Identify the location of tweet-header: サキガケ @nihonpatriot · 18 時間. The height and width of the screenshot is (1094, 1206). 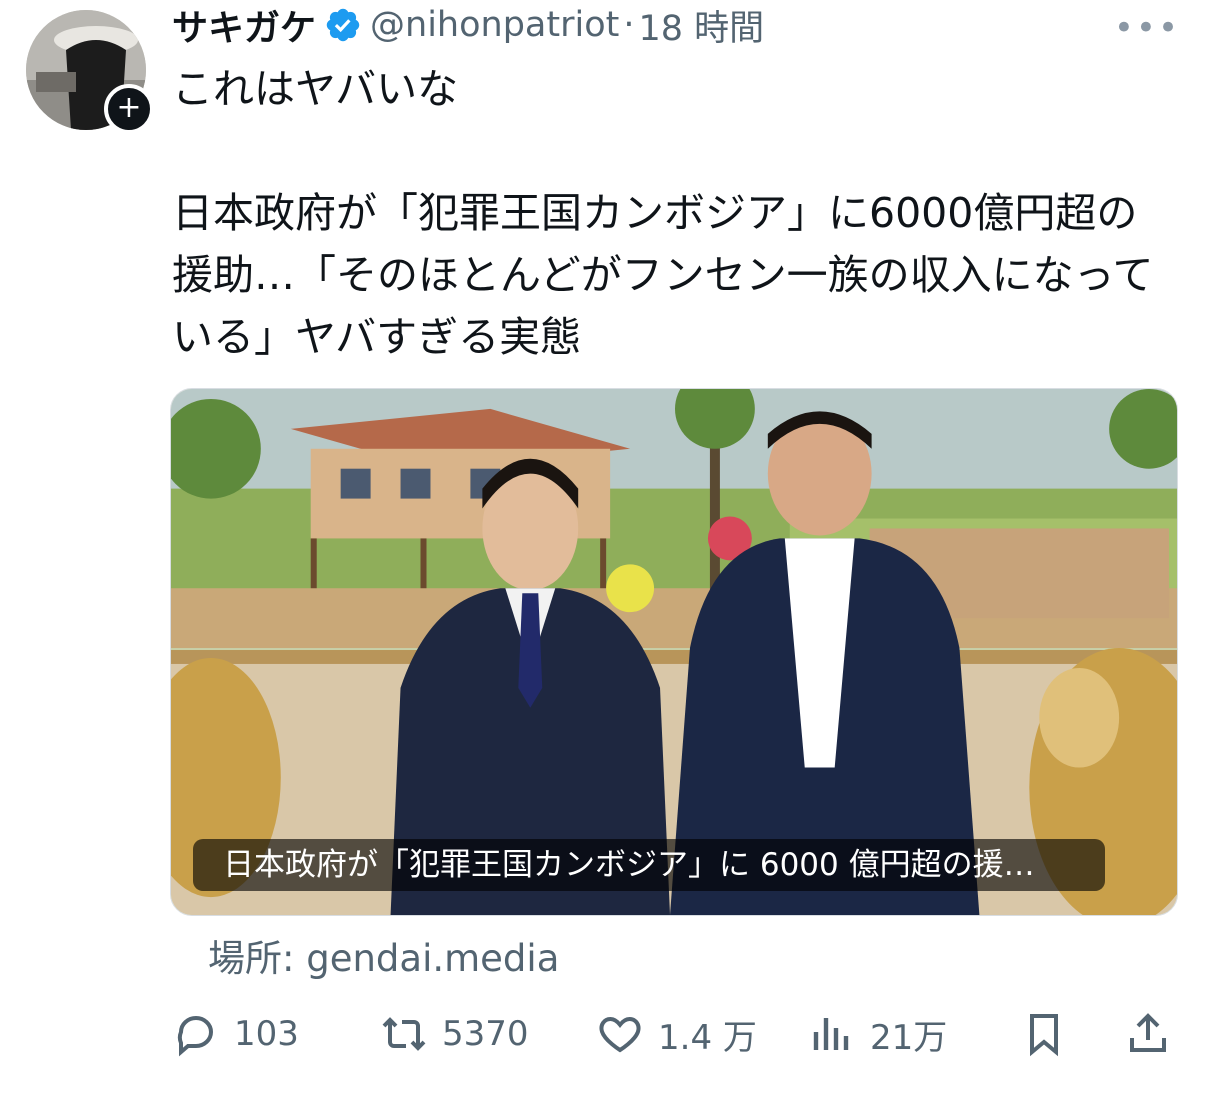
(468, 25).